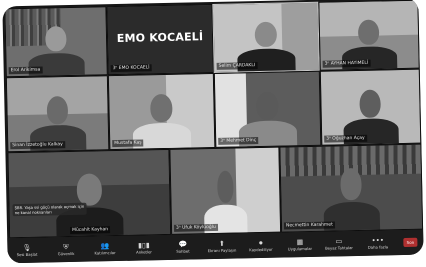 The image size is (426, 267). I want to click on record-button: ⏺ Kaydediliyor, so click(261, 246).